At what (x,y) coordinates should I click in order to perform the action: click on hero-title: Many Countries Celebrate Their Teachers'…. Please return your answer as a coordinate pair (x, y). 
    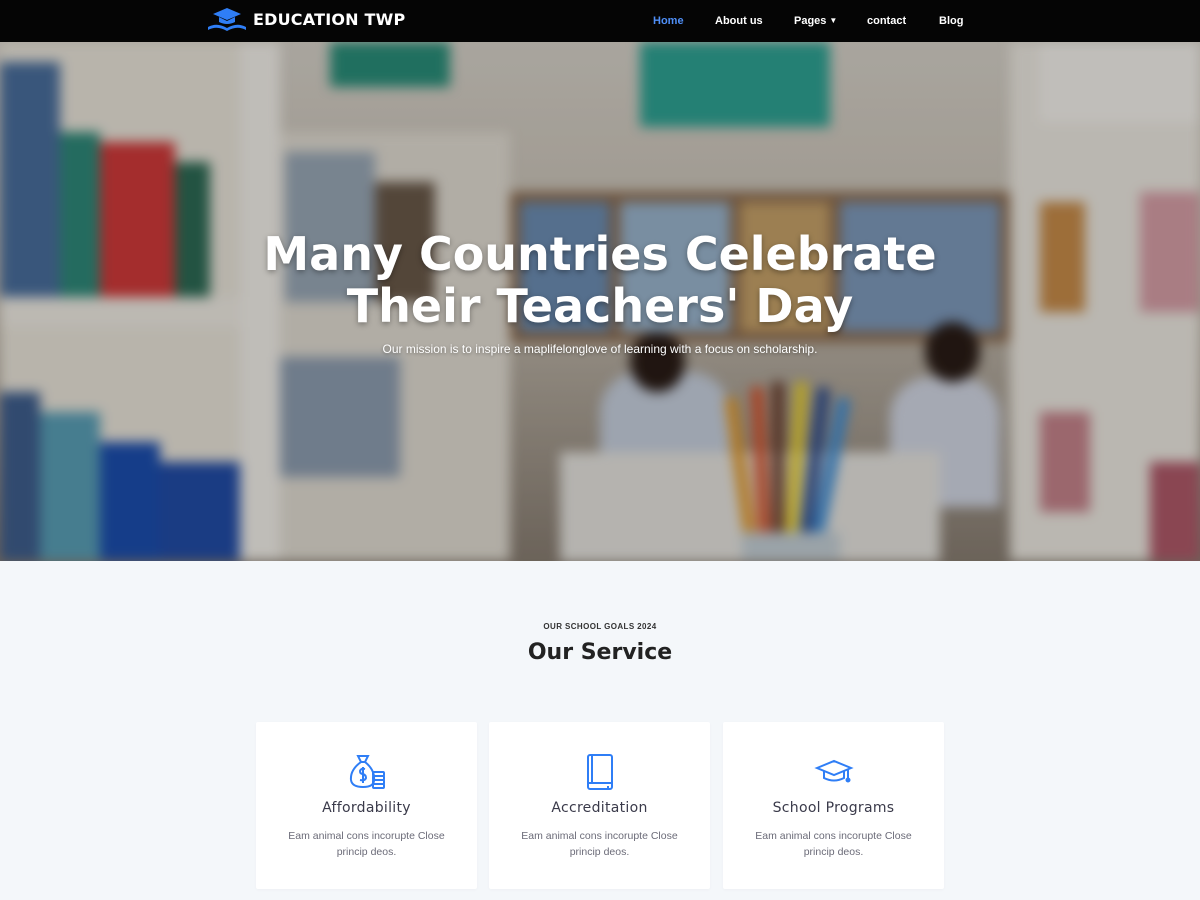
    Looking at the image, I should click on (600, 280).